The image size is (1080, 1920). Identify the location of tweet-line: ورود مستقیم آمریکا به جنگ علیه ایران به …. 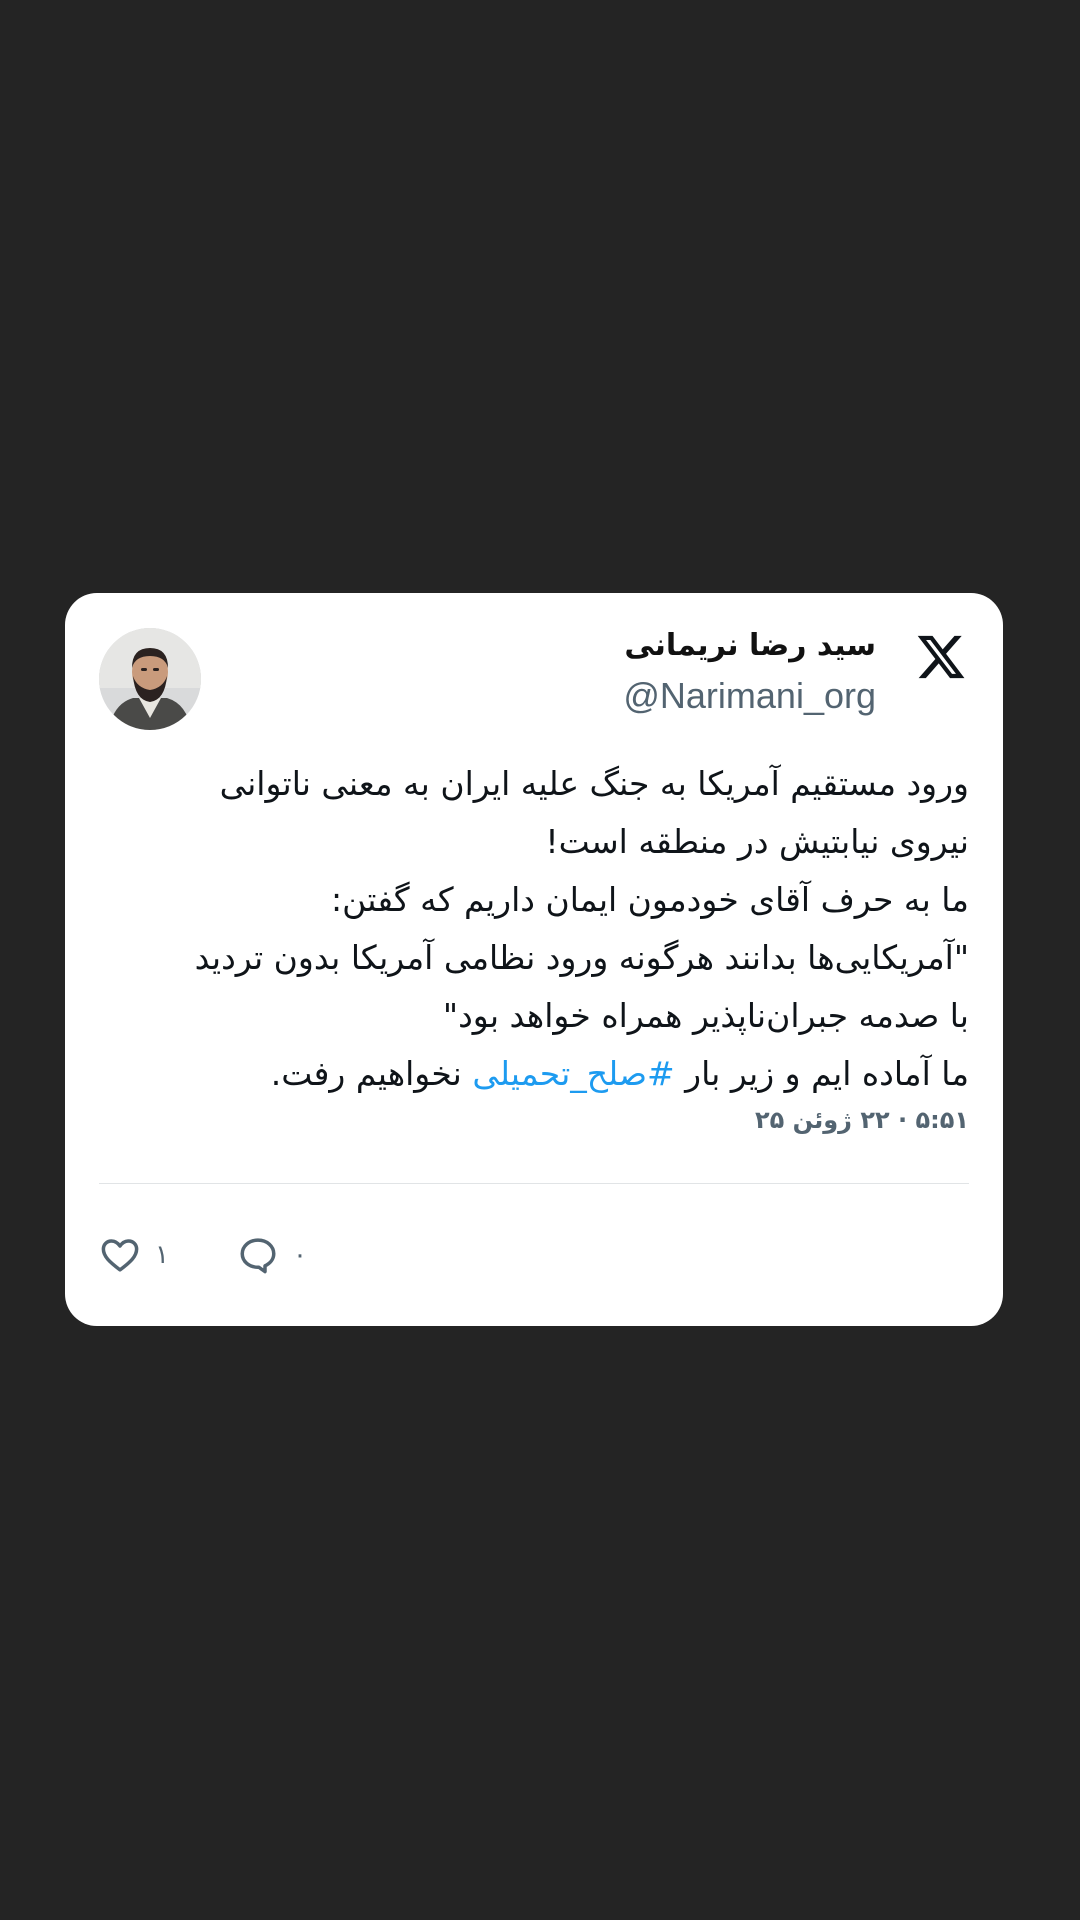
(594, 783).